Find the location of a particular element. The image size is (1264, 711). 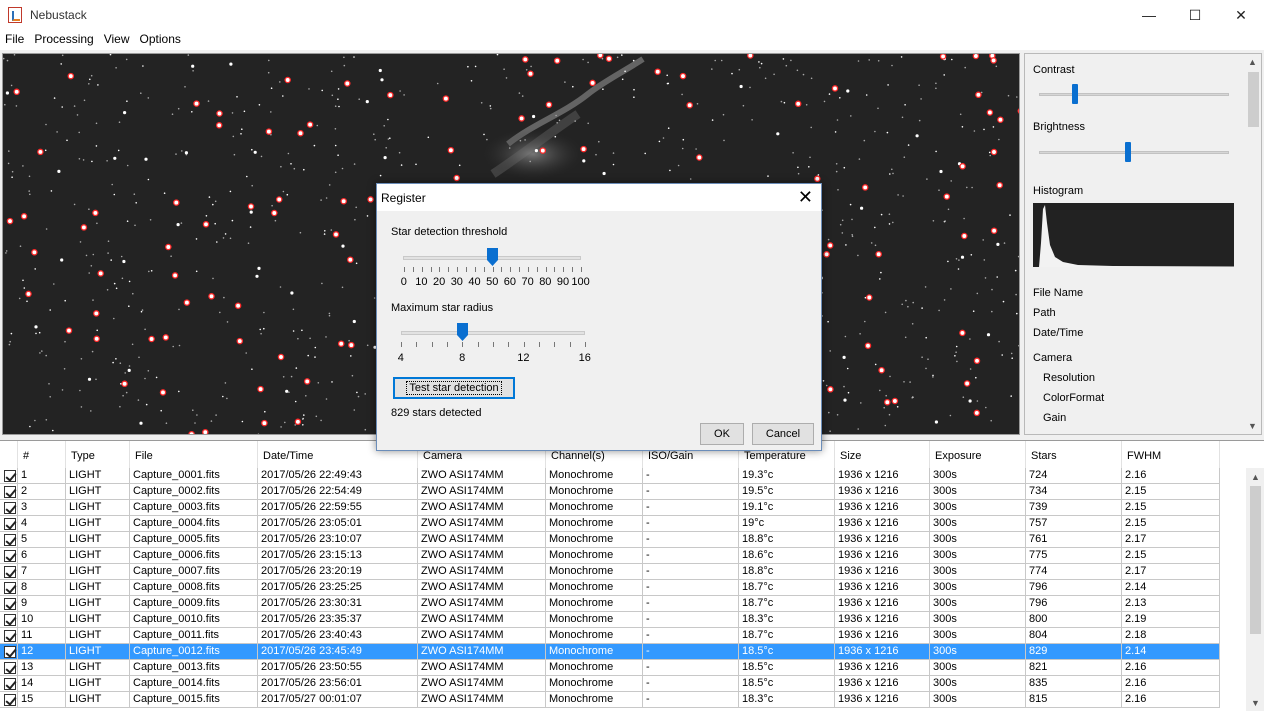

table-cell: 2017/05/26 23:25:25 is located at coordinates (338, 588).